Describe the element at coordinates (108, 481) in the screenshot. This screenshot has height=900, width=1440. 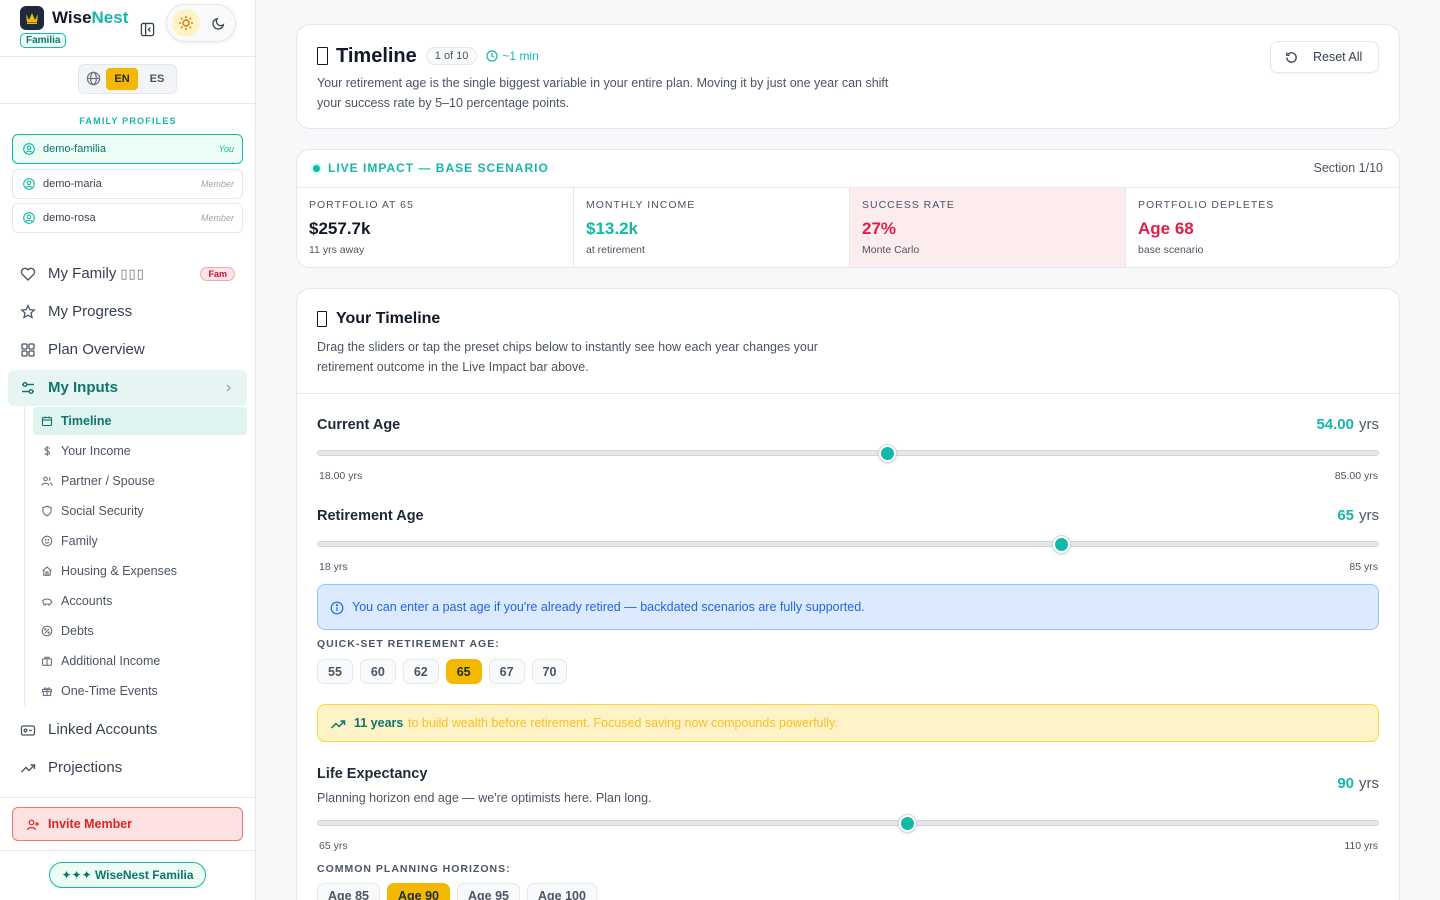
I see `sub-item-label: Partner / Spouse` at that location.